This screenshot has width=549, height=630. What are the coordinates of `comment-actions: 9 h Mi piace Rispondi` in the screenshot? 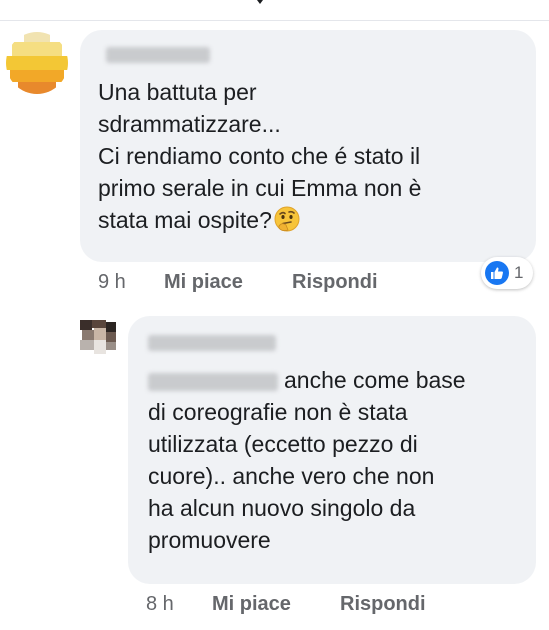 It's located at (274, 284).